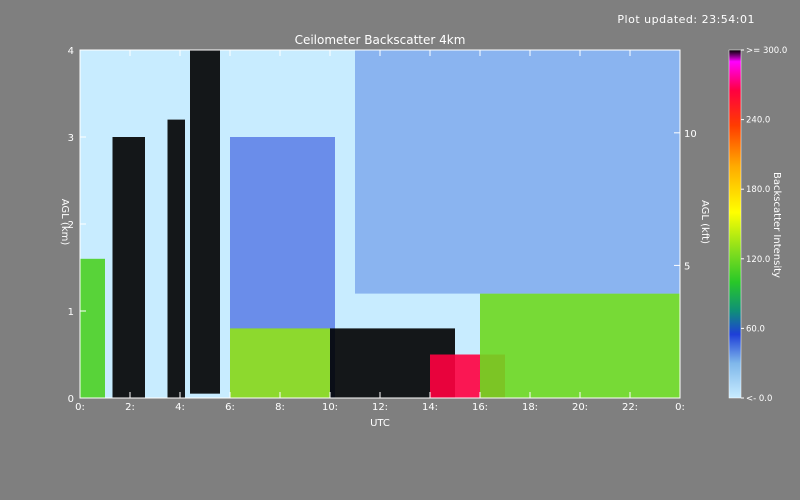  I want to click on x-axis-label: UTC, so click(380, 423).